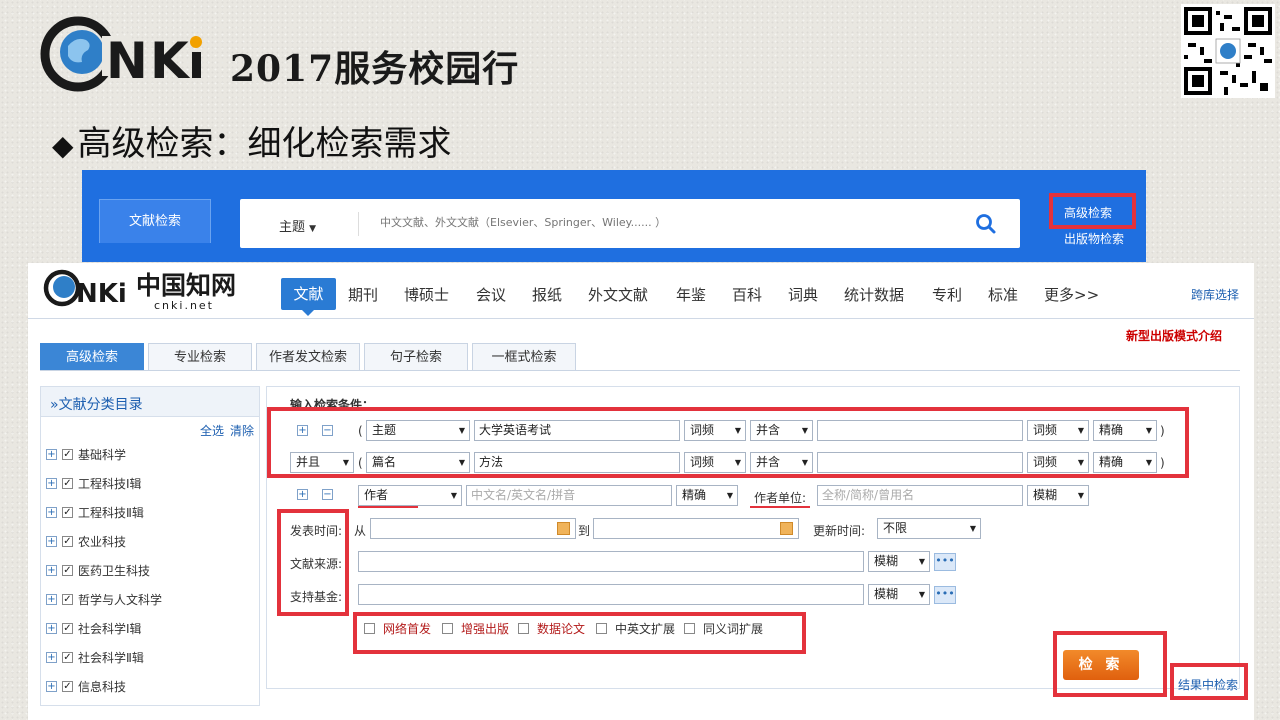  What do you see at coordinates (691, 294) in the screenshot?
I see `nav-item-yearbook: 年鉴` at bounding box center [691, 294].